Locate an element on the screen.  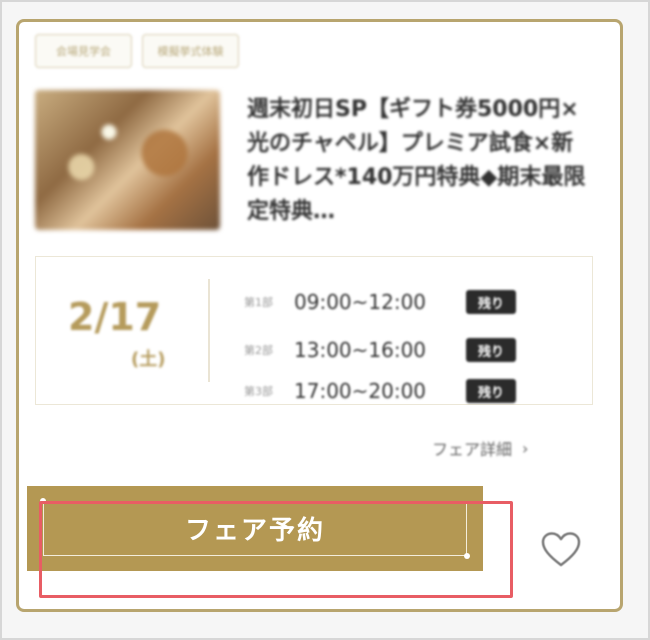
tag: 模擬挙式体験 is located at coordinates (190, 51).